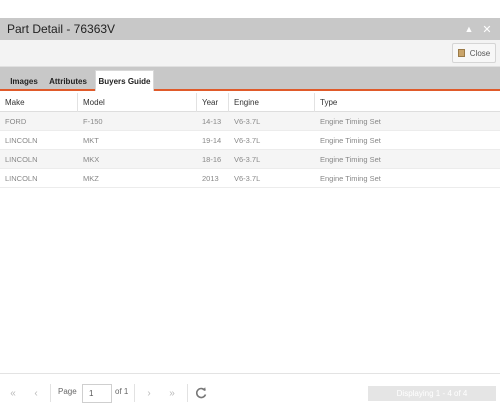 The width and height of the screenshot is (500, 413). I want to click on cell-year: 18-16, so click(212, 159).